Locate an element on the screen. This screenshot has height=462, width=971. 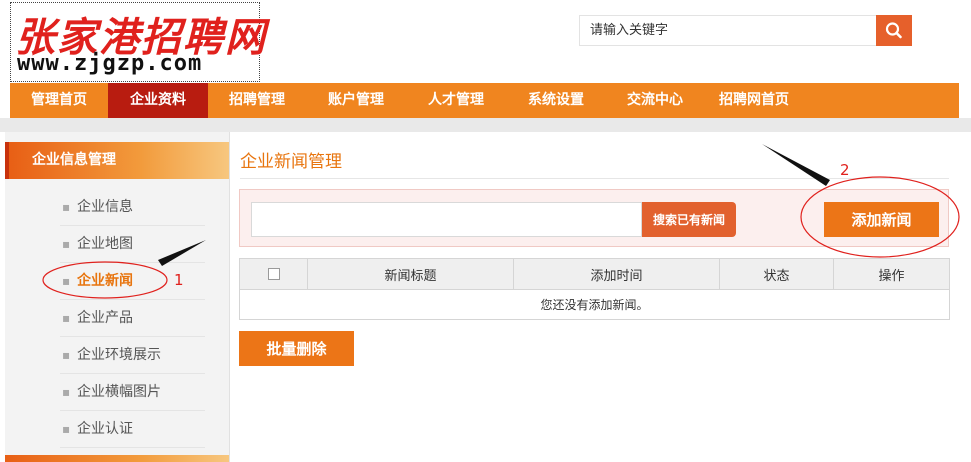
news-search-input is located at coordinates (446, 219).